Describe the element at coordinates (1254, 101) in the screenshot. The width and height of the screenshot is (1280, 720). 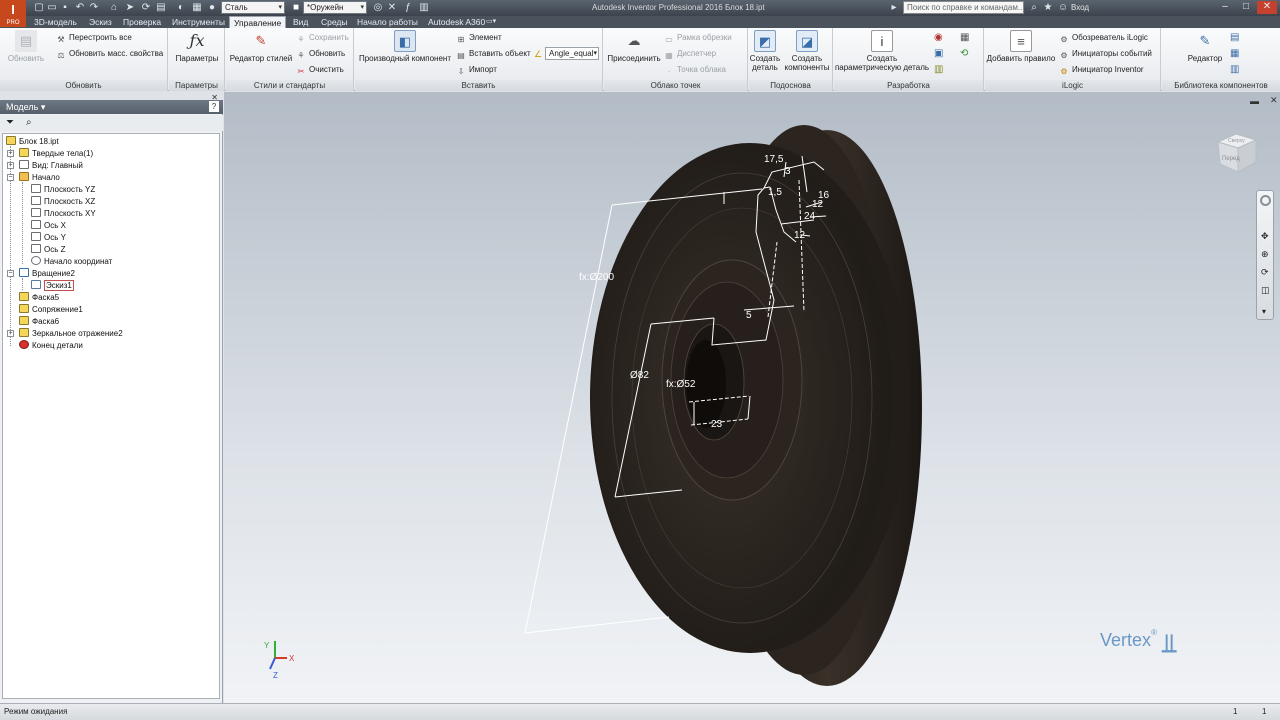
I see `restore-view-icon: ▬` at that location.